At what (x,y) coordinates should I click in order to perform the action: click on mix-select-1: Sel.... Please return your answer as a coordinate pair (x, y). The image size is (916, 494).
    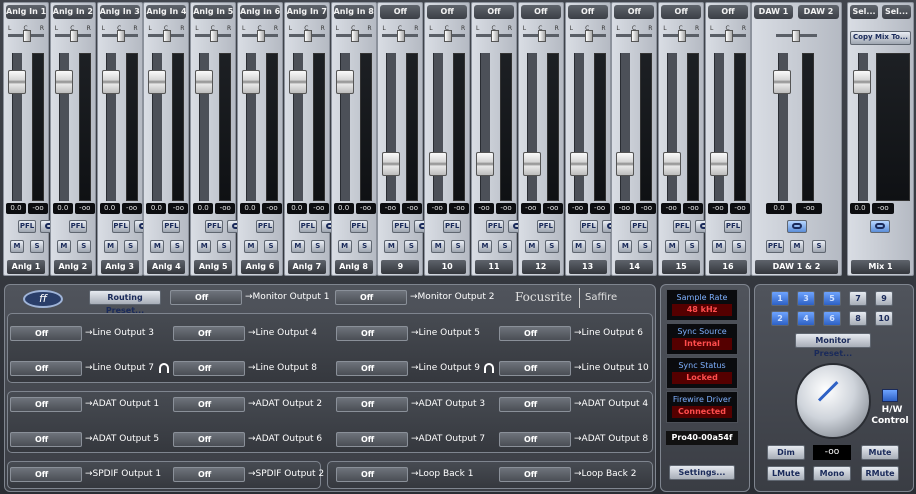
    Looking at the image, I should click on (864, 12).